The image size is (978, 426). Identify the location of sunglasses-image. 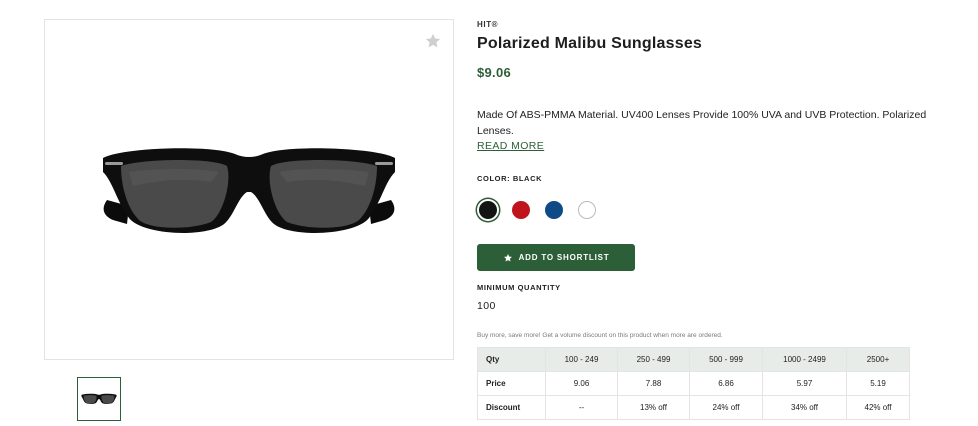
(249, 190).